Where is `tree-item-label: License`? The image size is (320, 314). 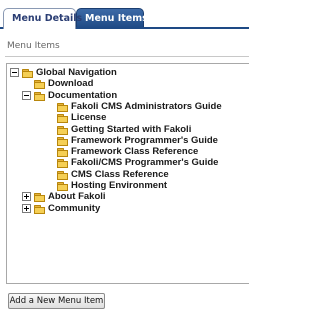 tree-item-label: License is located at coordinates (89, 118).